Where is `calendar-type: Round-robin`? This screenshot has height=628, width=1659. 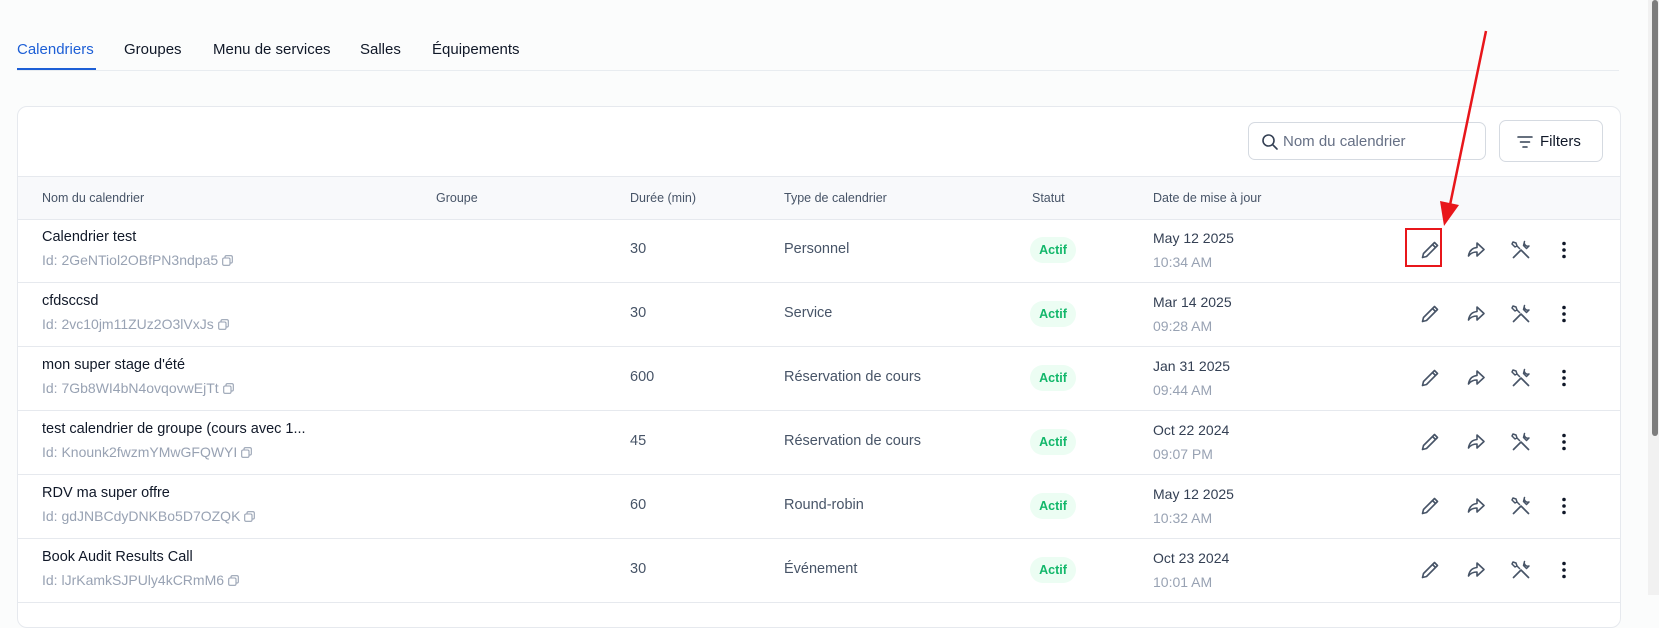
calendar-type: Round-robin is located at coordinates (824, 505).